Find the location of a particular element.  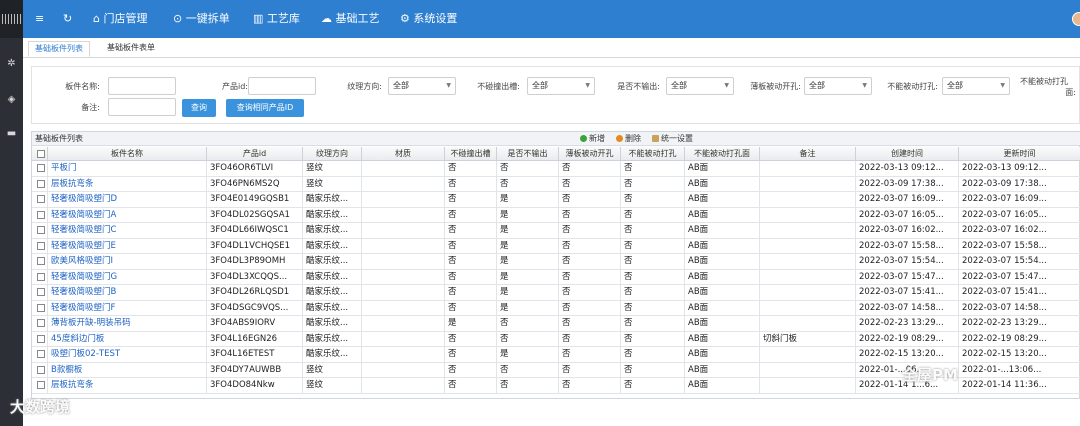

avatar is located at coordinates (1076, 19).